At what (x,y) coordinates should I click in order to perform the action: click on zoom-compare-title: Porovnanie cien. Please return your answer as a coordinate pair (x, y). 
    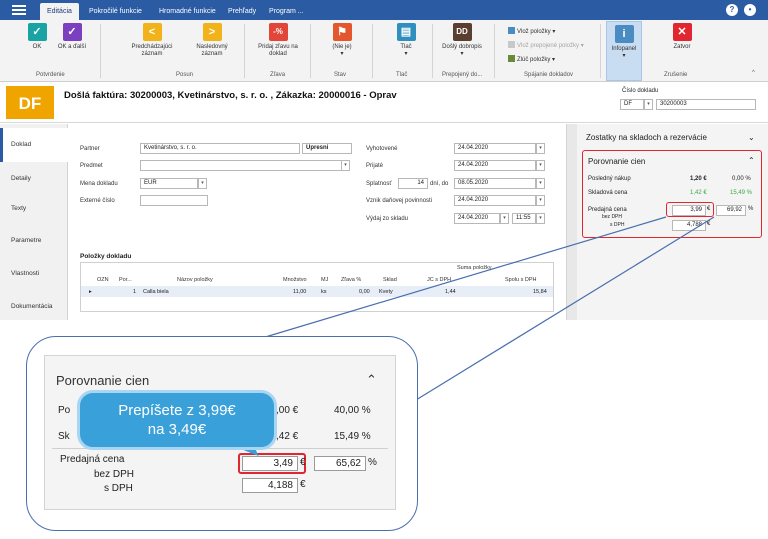
    Looking at the image, I should click on (103, 380).